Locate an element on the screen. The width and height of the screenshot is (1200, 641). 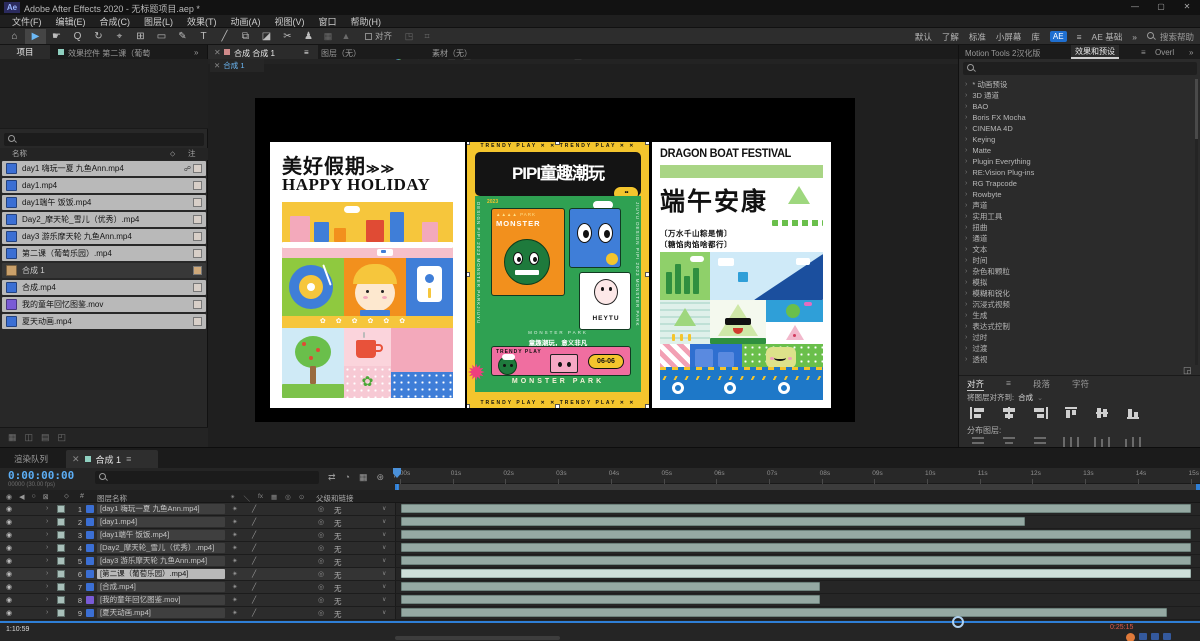
effect-category: › Keying is located at coordinates (1077, 139).